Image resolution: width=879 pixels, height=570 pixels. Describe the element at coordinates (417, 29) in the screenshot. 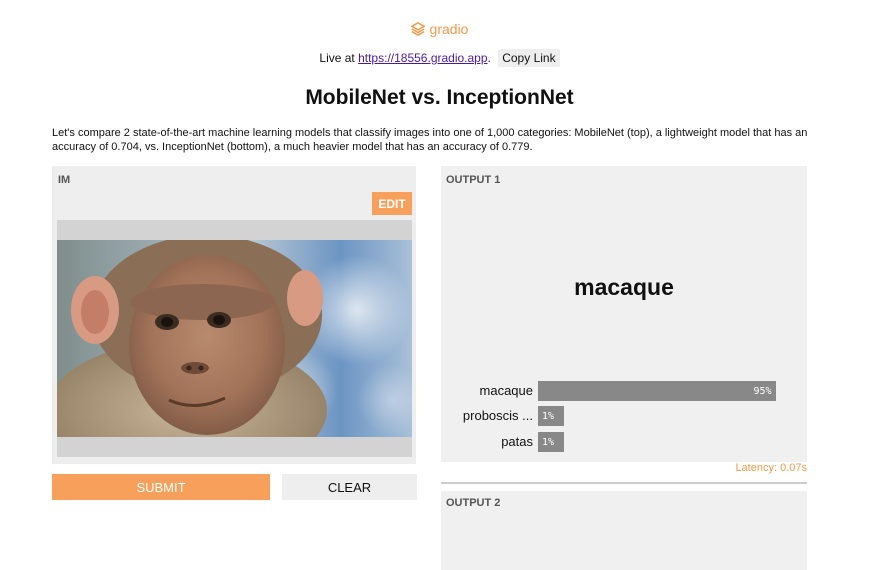

I see `gradio-logo-icon` at that location.